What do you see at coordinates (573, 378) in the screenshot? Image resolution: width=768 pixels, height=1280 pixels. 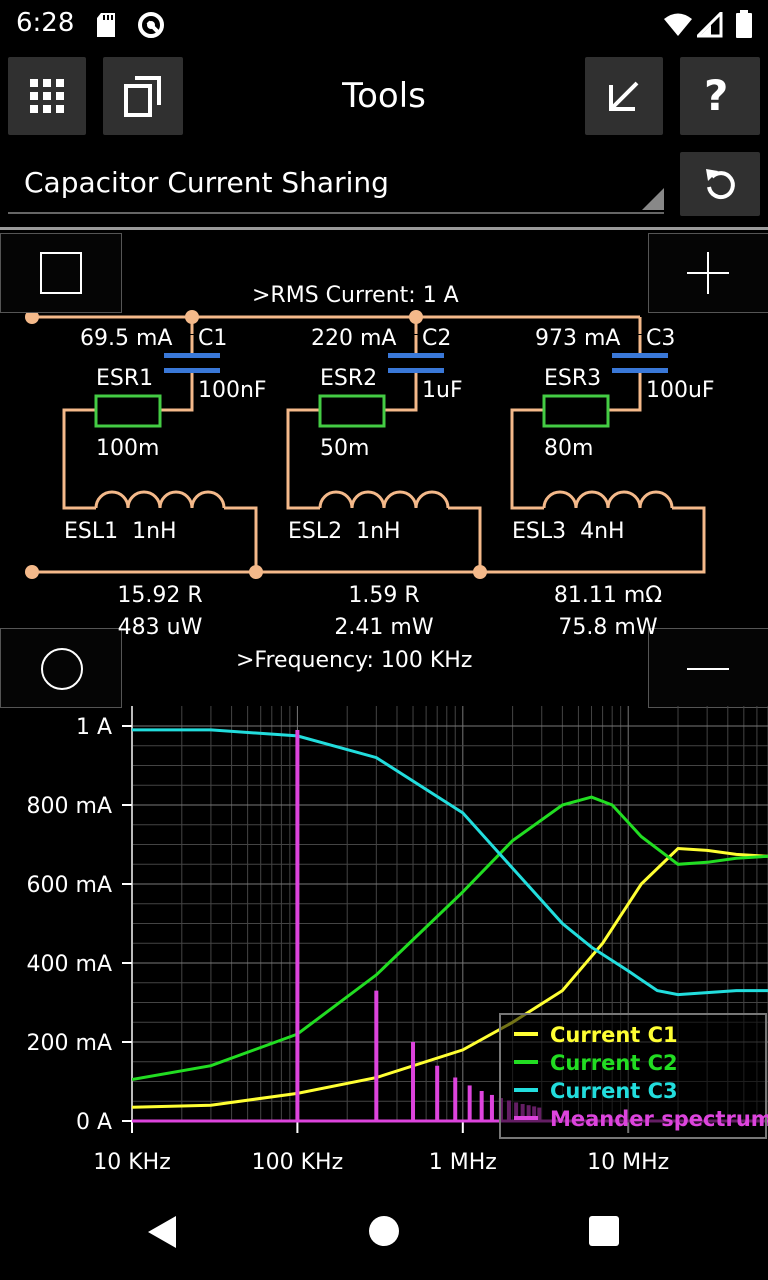 I see `esr-name: ESR3` at bounding box center [573, 378].